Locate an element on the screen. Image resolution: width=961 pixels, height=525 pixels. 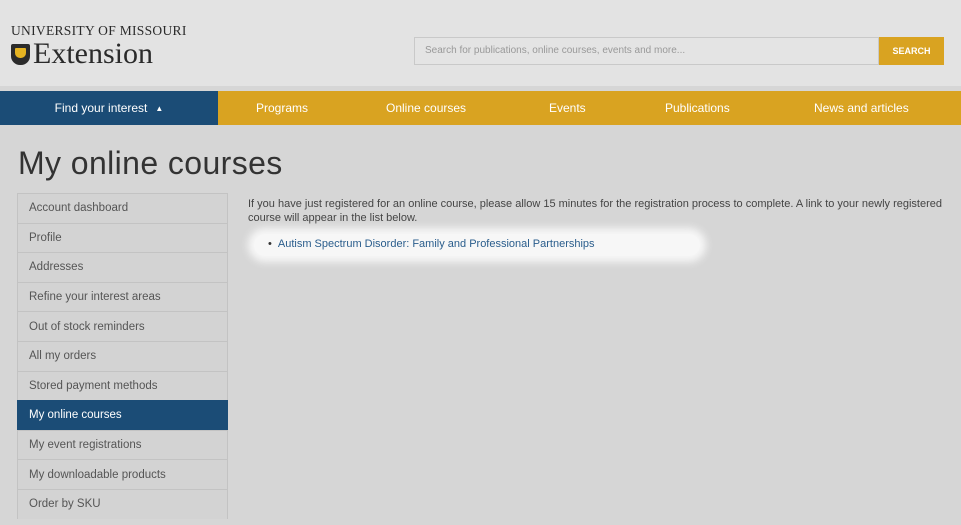
sidebar-item-order-by-sku: Order by SKU is located at coordinates (122, 503).